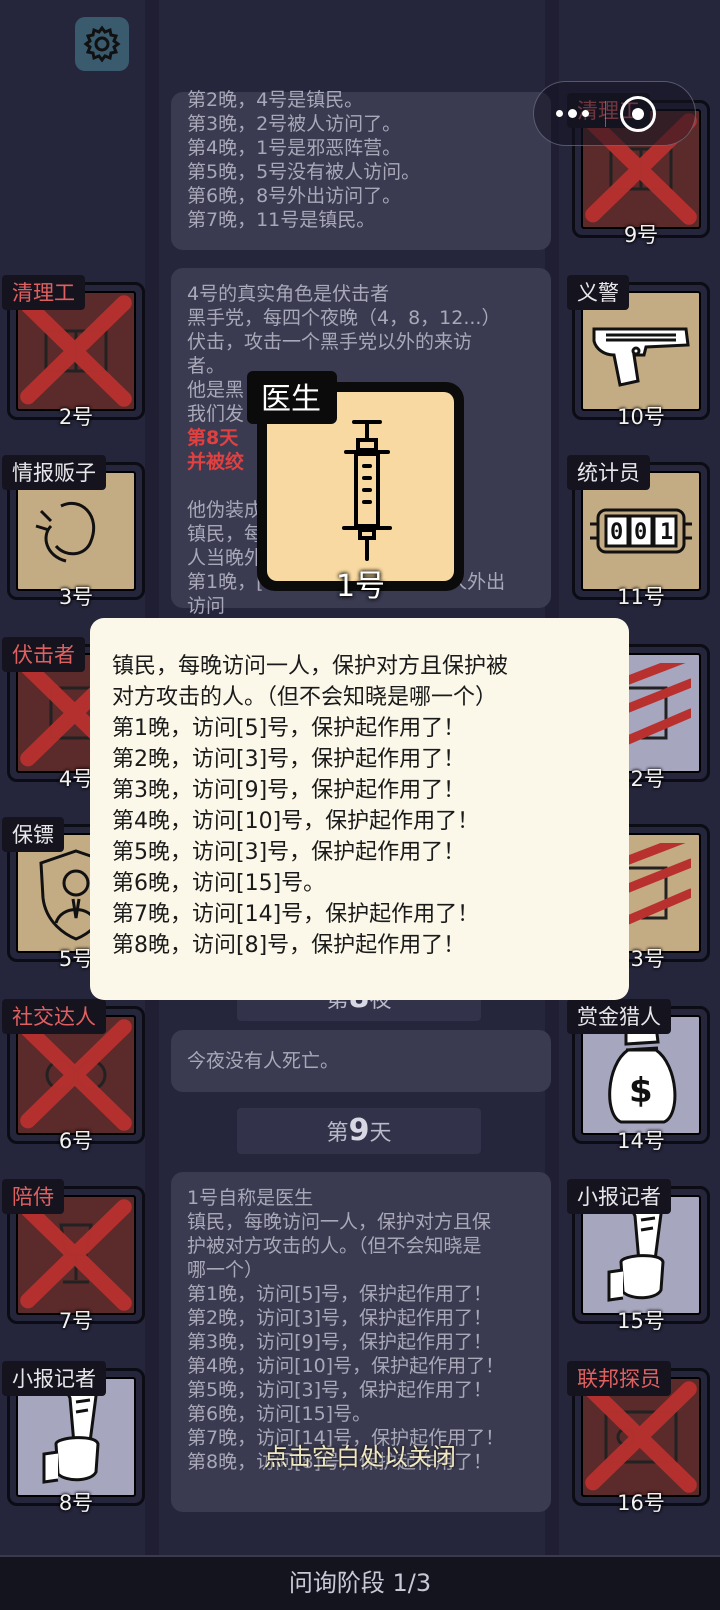 The image size is (720, 1610). Describe the element at coordinates (76, 1503) in the screenshot. I see `player-number: 8号` at that location.